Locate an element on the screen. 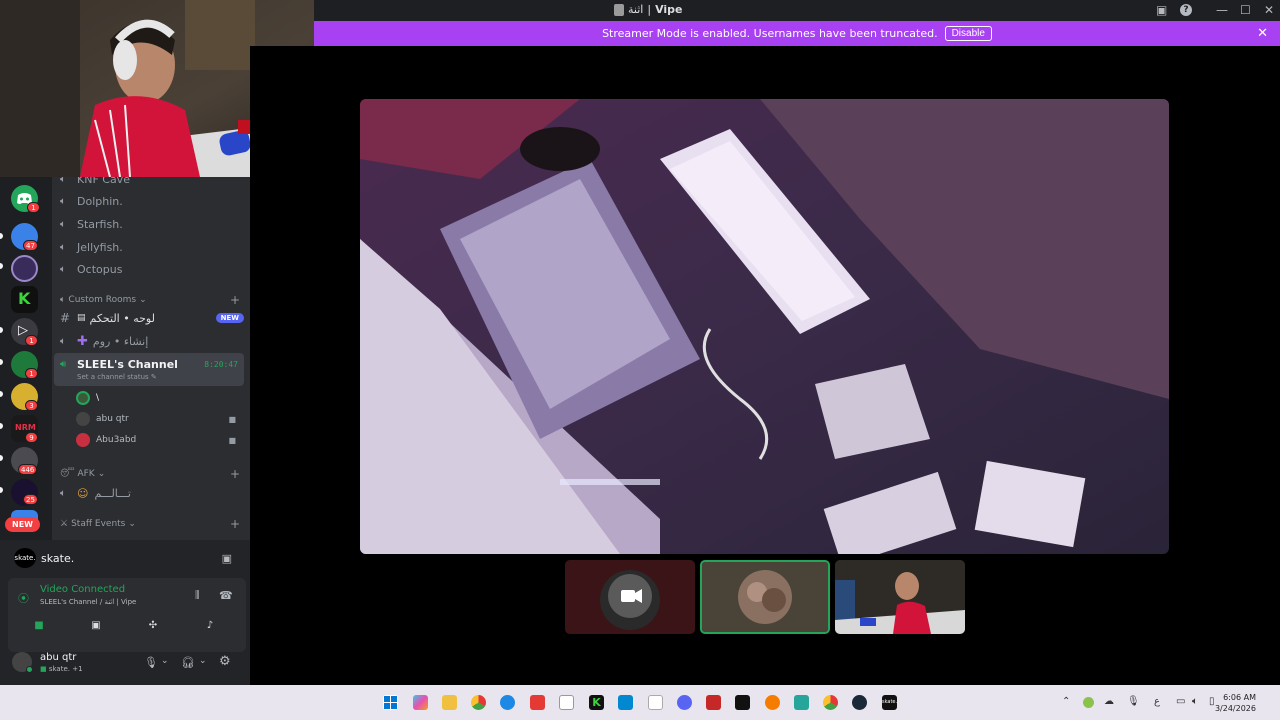 The image size is (1280, 720). battery-icon: ▯ is located at coordinates (1212, 701).